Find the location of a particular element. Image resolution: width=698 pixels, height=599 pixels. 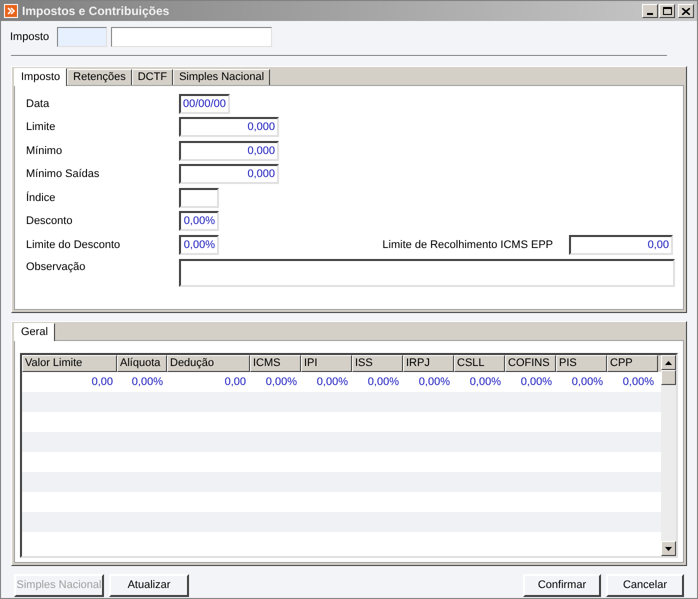

button: Cancelar is located at coordinates (645, 585).